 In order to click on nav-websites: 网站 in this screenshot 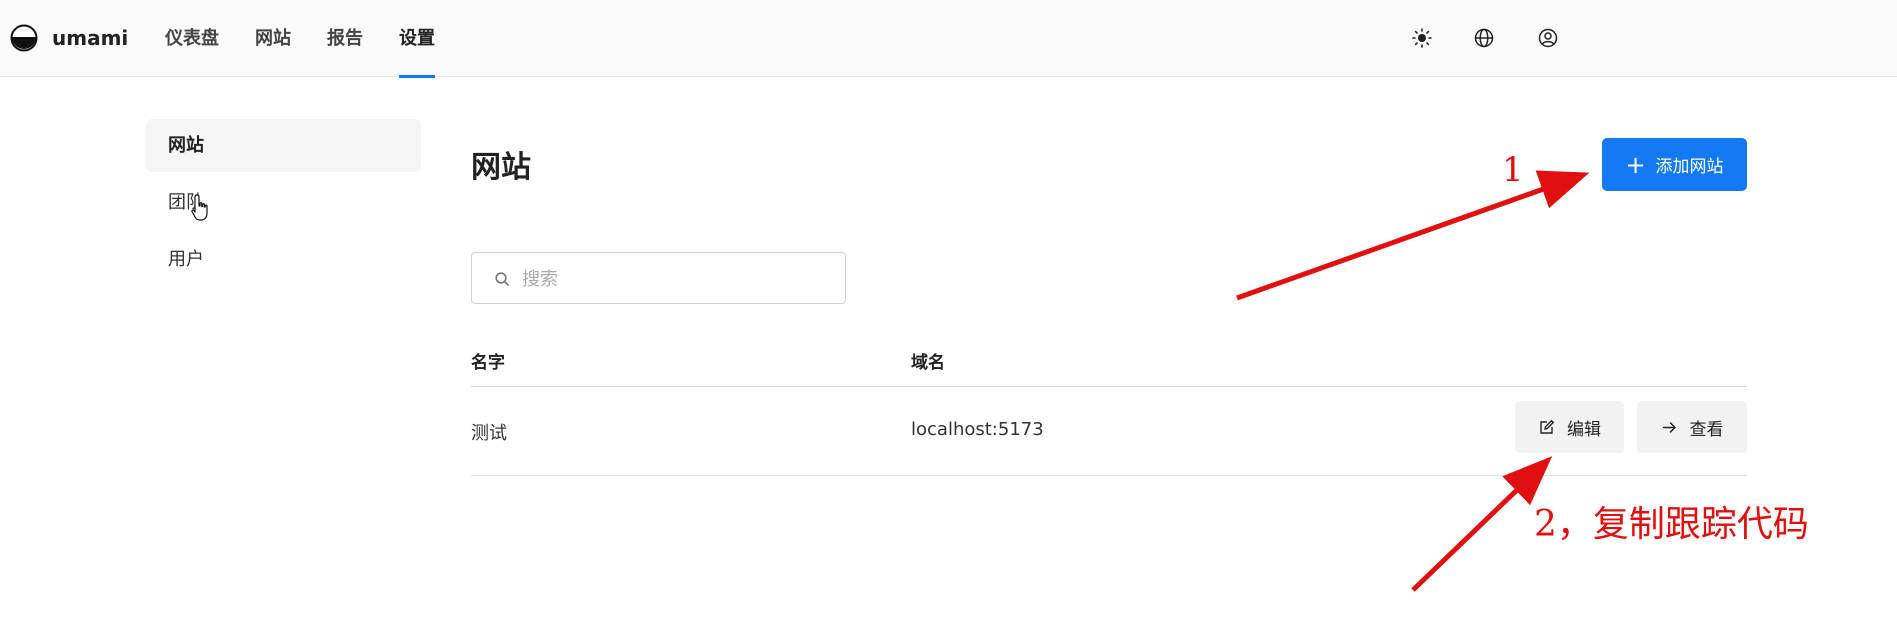, I will do `click(273, 38)`.